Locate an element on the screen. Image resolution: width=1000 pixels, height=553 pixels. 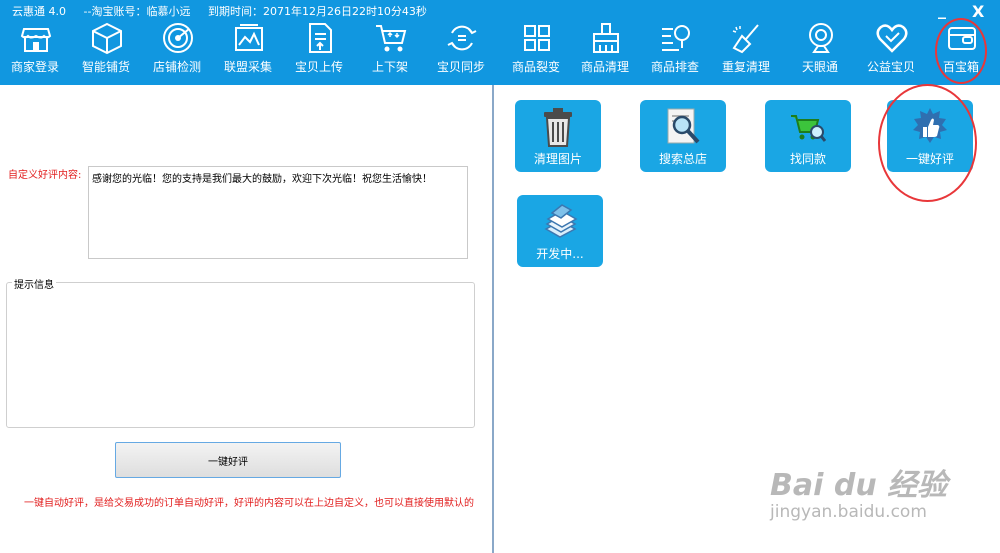
tile-search-main-store: 搜索总店 is located at coordinates (683, 136).